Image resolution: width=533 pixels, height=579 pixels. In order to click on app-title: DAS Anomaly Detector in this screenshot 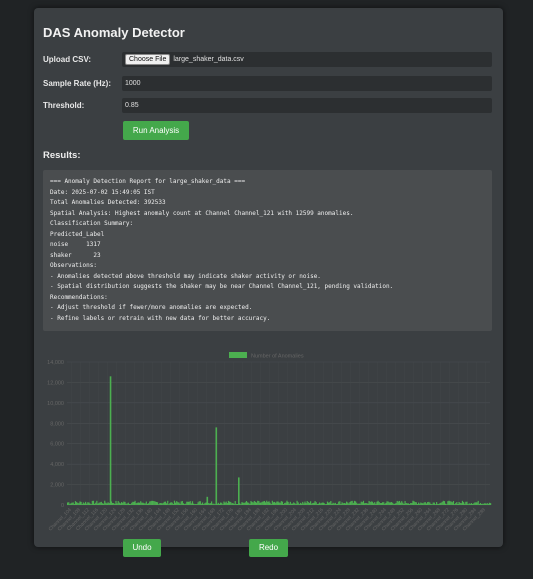, I will do `click(114, 32)`.